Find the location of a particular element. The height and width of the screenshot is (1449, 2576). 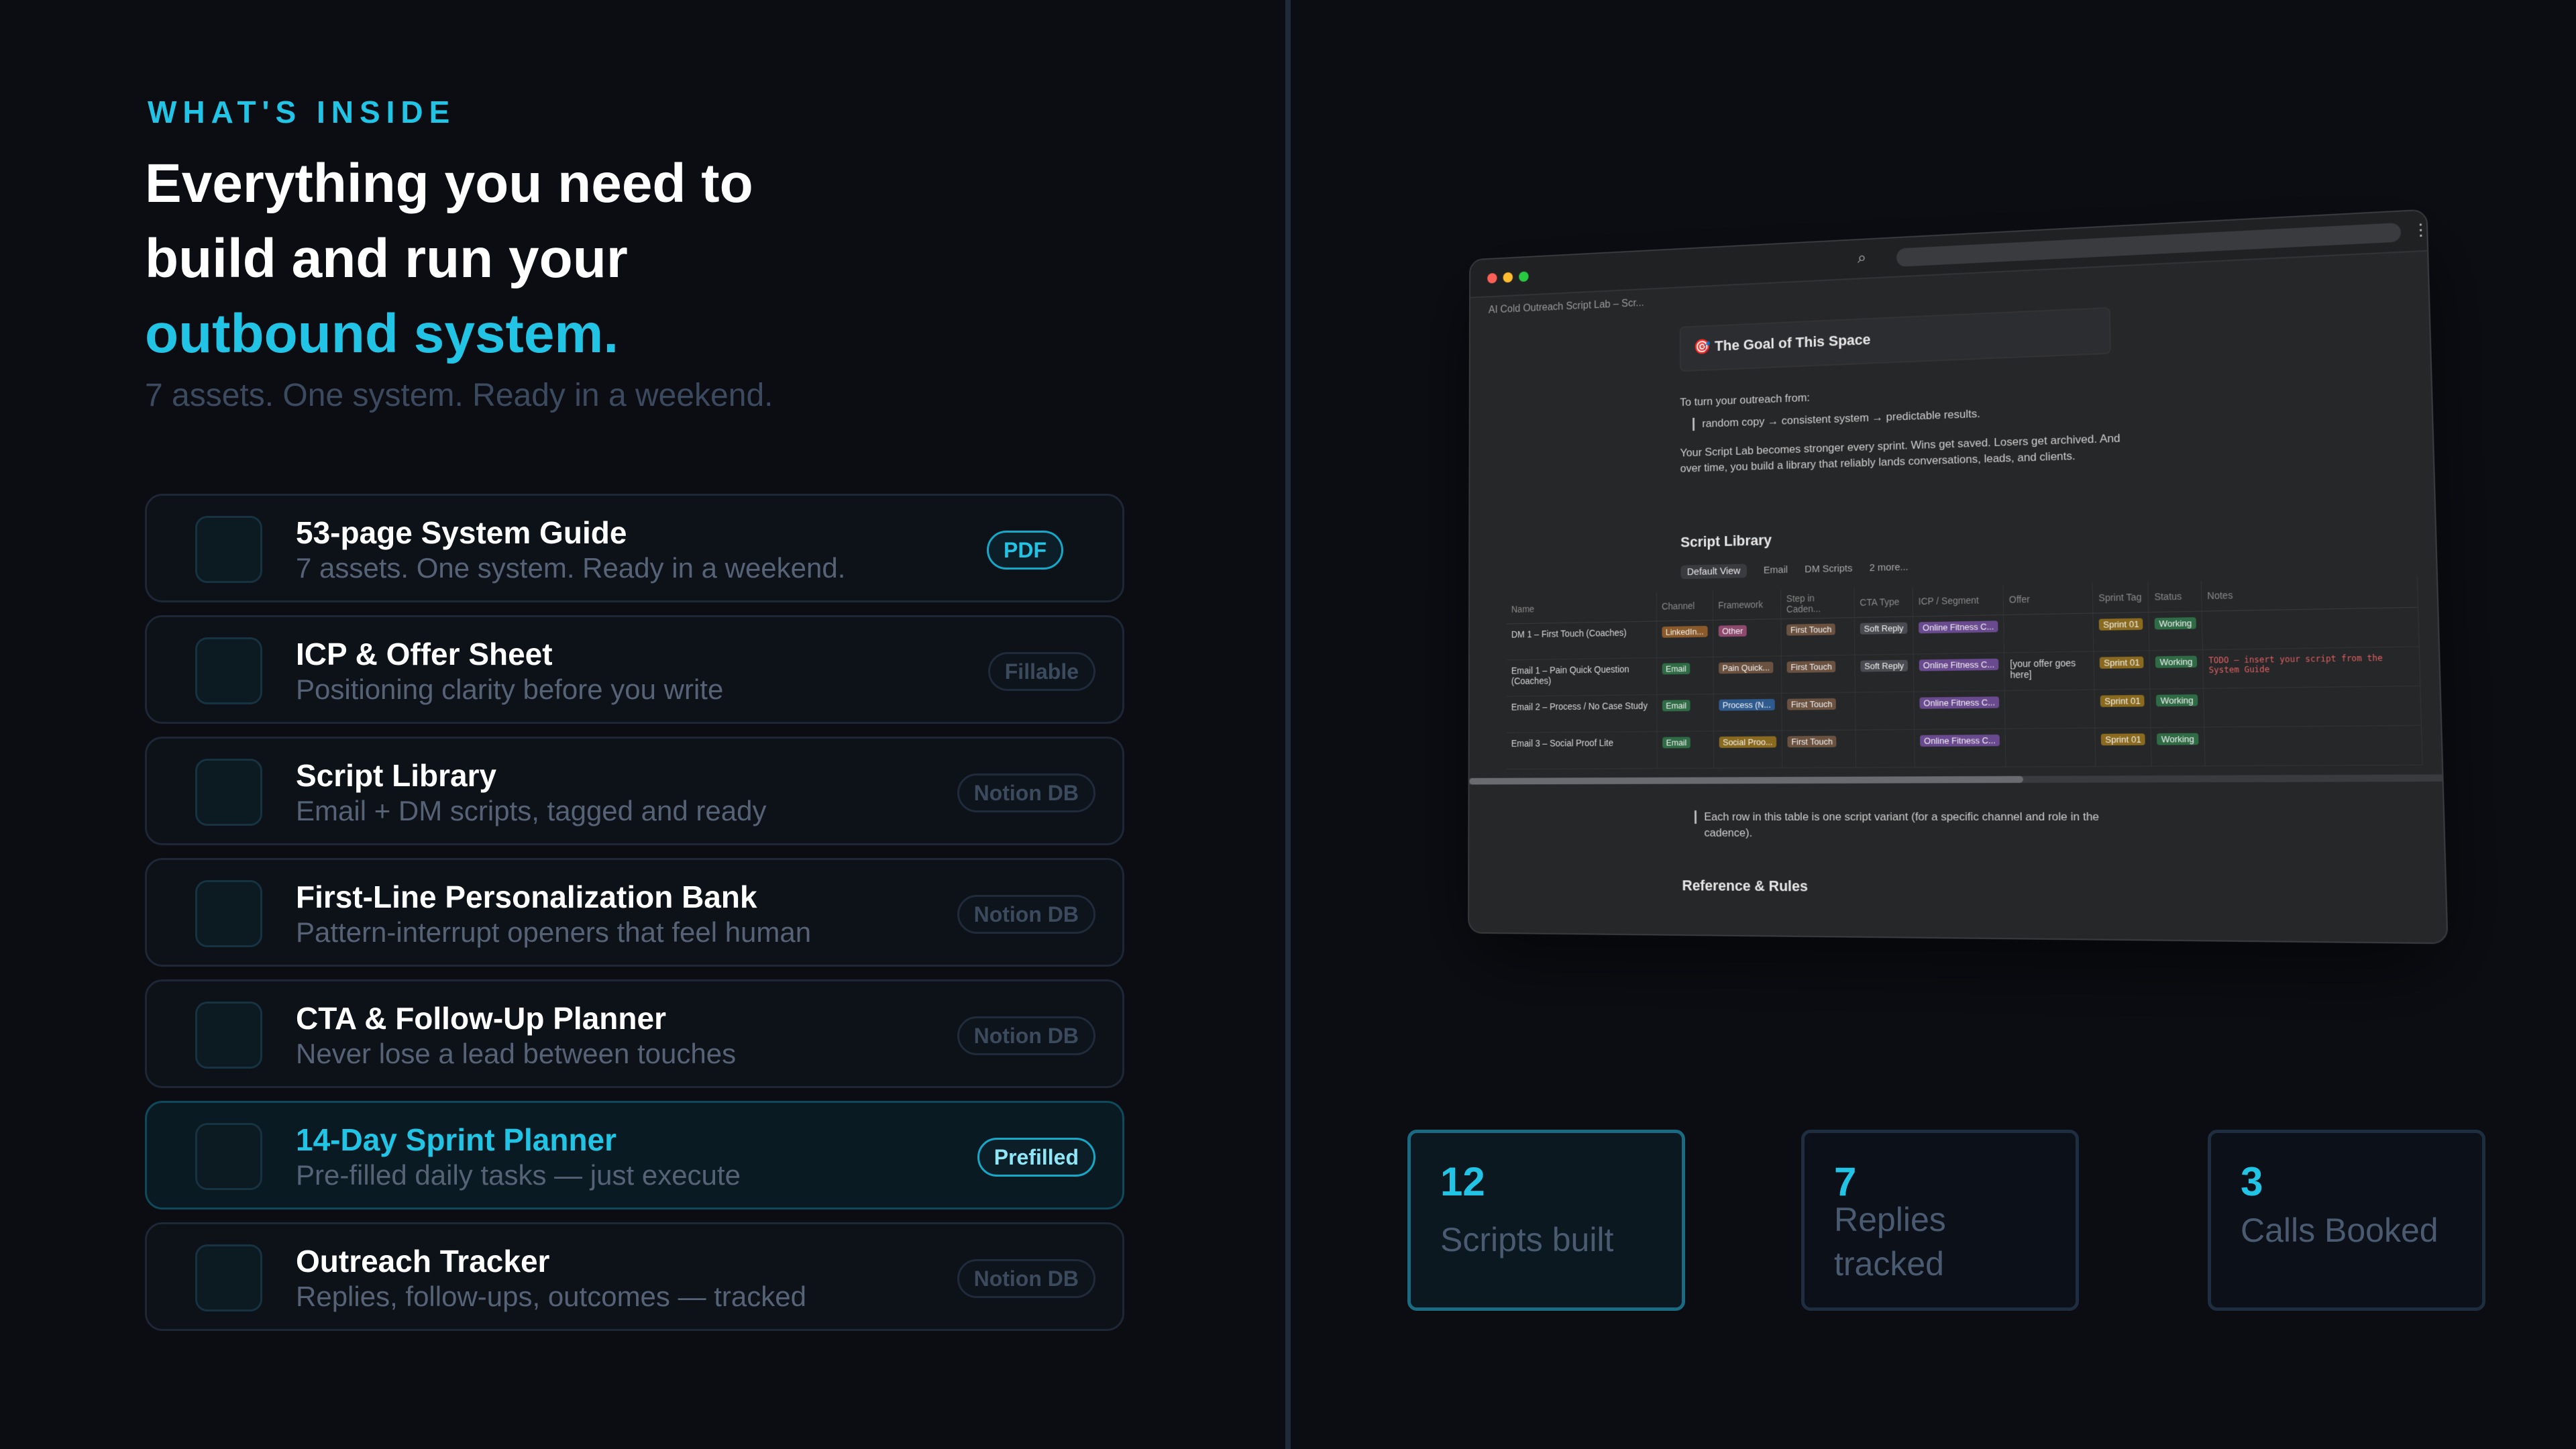

headline-line-1: Everything you need to is located at coordinates (547, 183).